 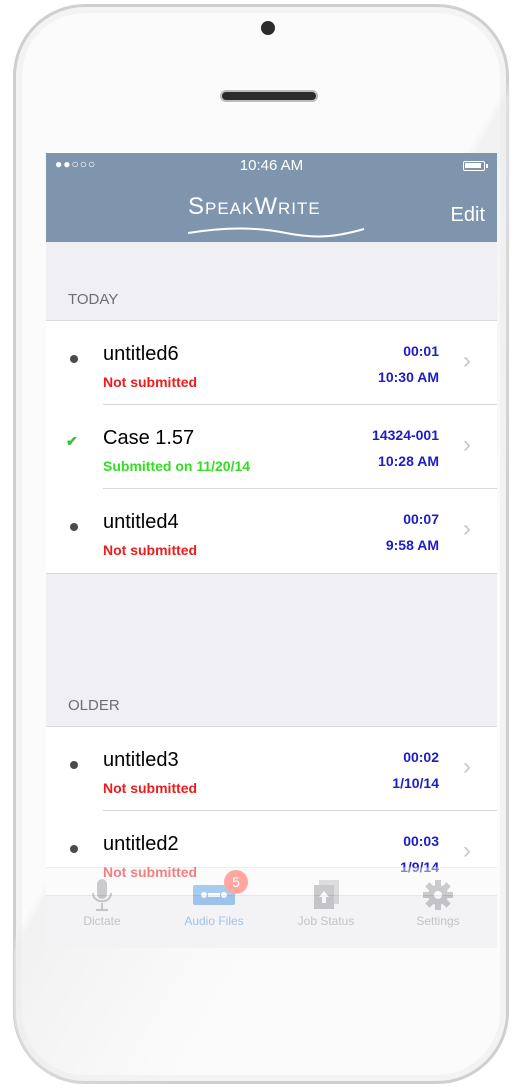 What do you see at coordinates (177, 466) in the screenshot?
I see `item-status: Submitted on 11/20/14` at bounding box center [177, 466].